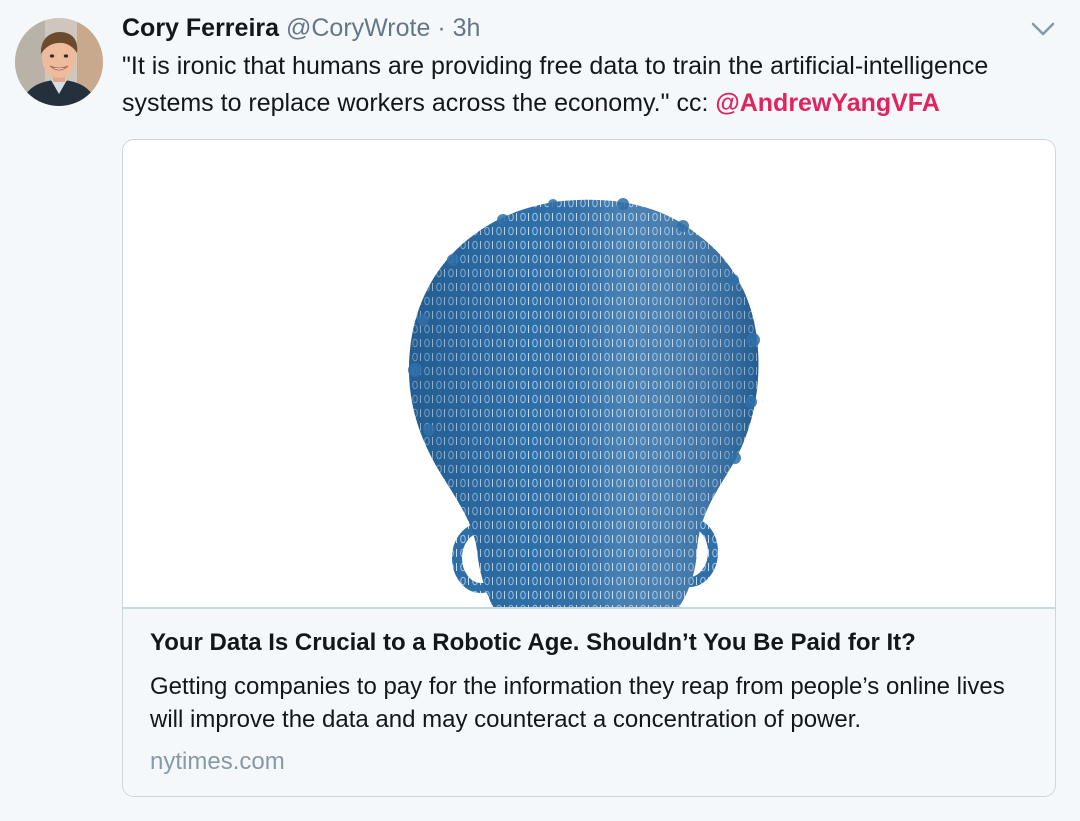  I want to click on avatar-photo, so click(59, 62).